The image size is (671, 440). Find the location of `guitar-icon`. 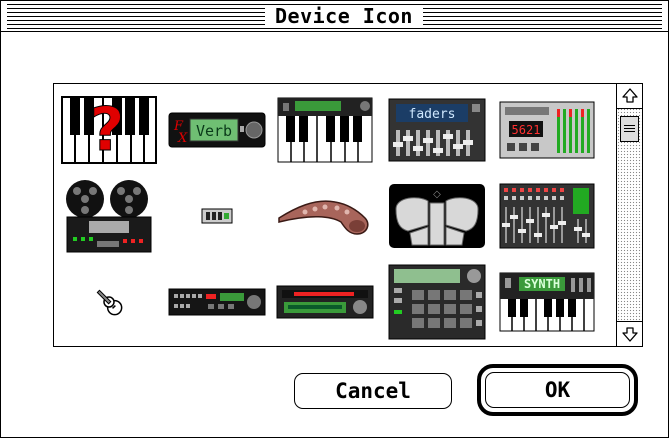

guitar-icon is located at coordinates (109, 302).